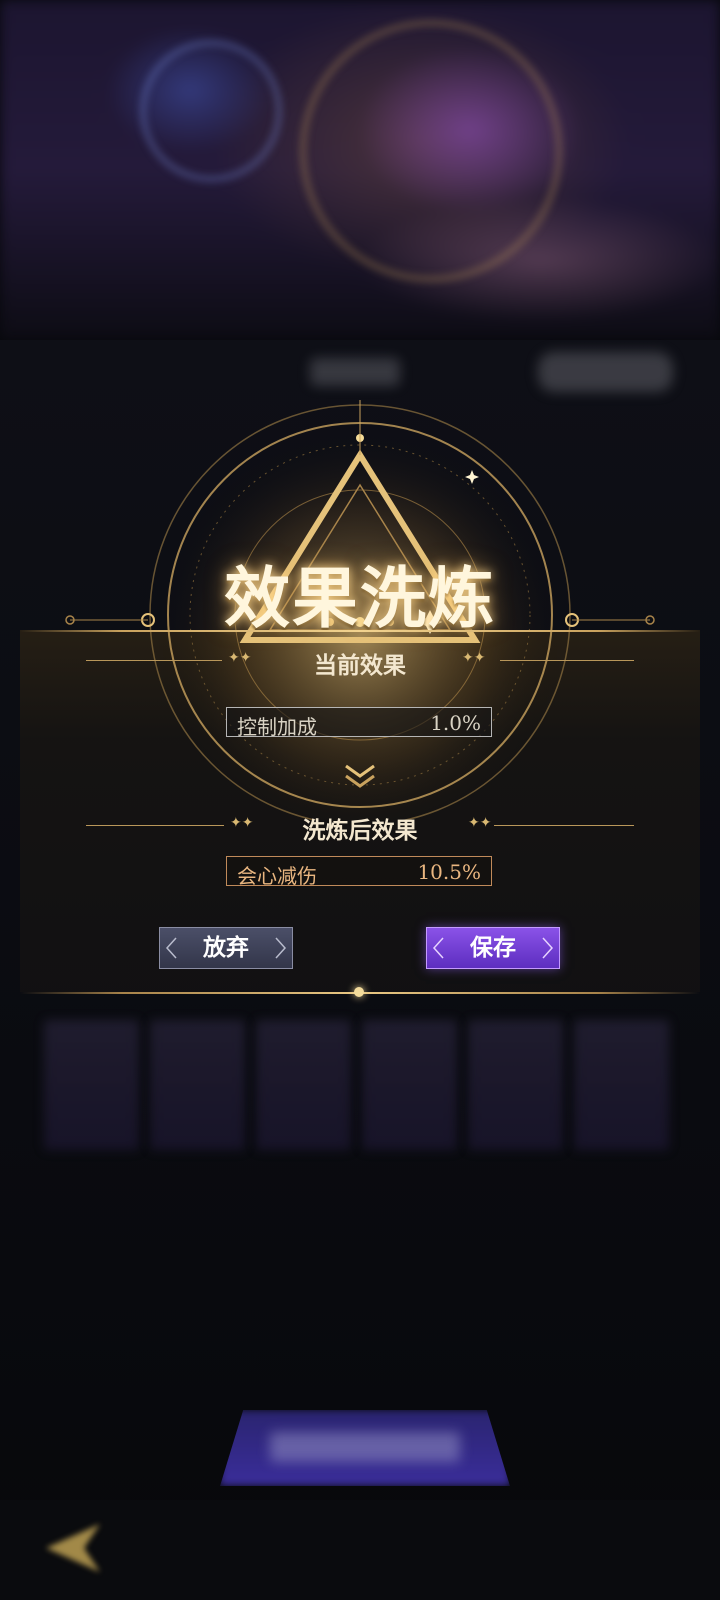  I want to click on after-refine-header: ✦✦ 洗炼后效果 ✦✦, so click(360, 827).